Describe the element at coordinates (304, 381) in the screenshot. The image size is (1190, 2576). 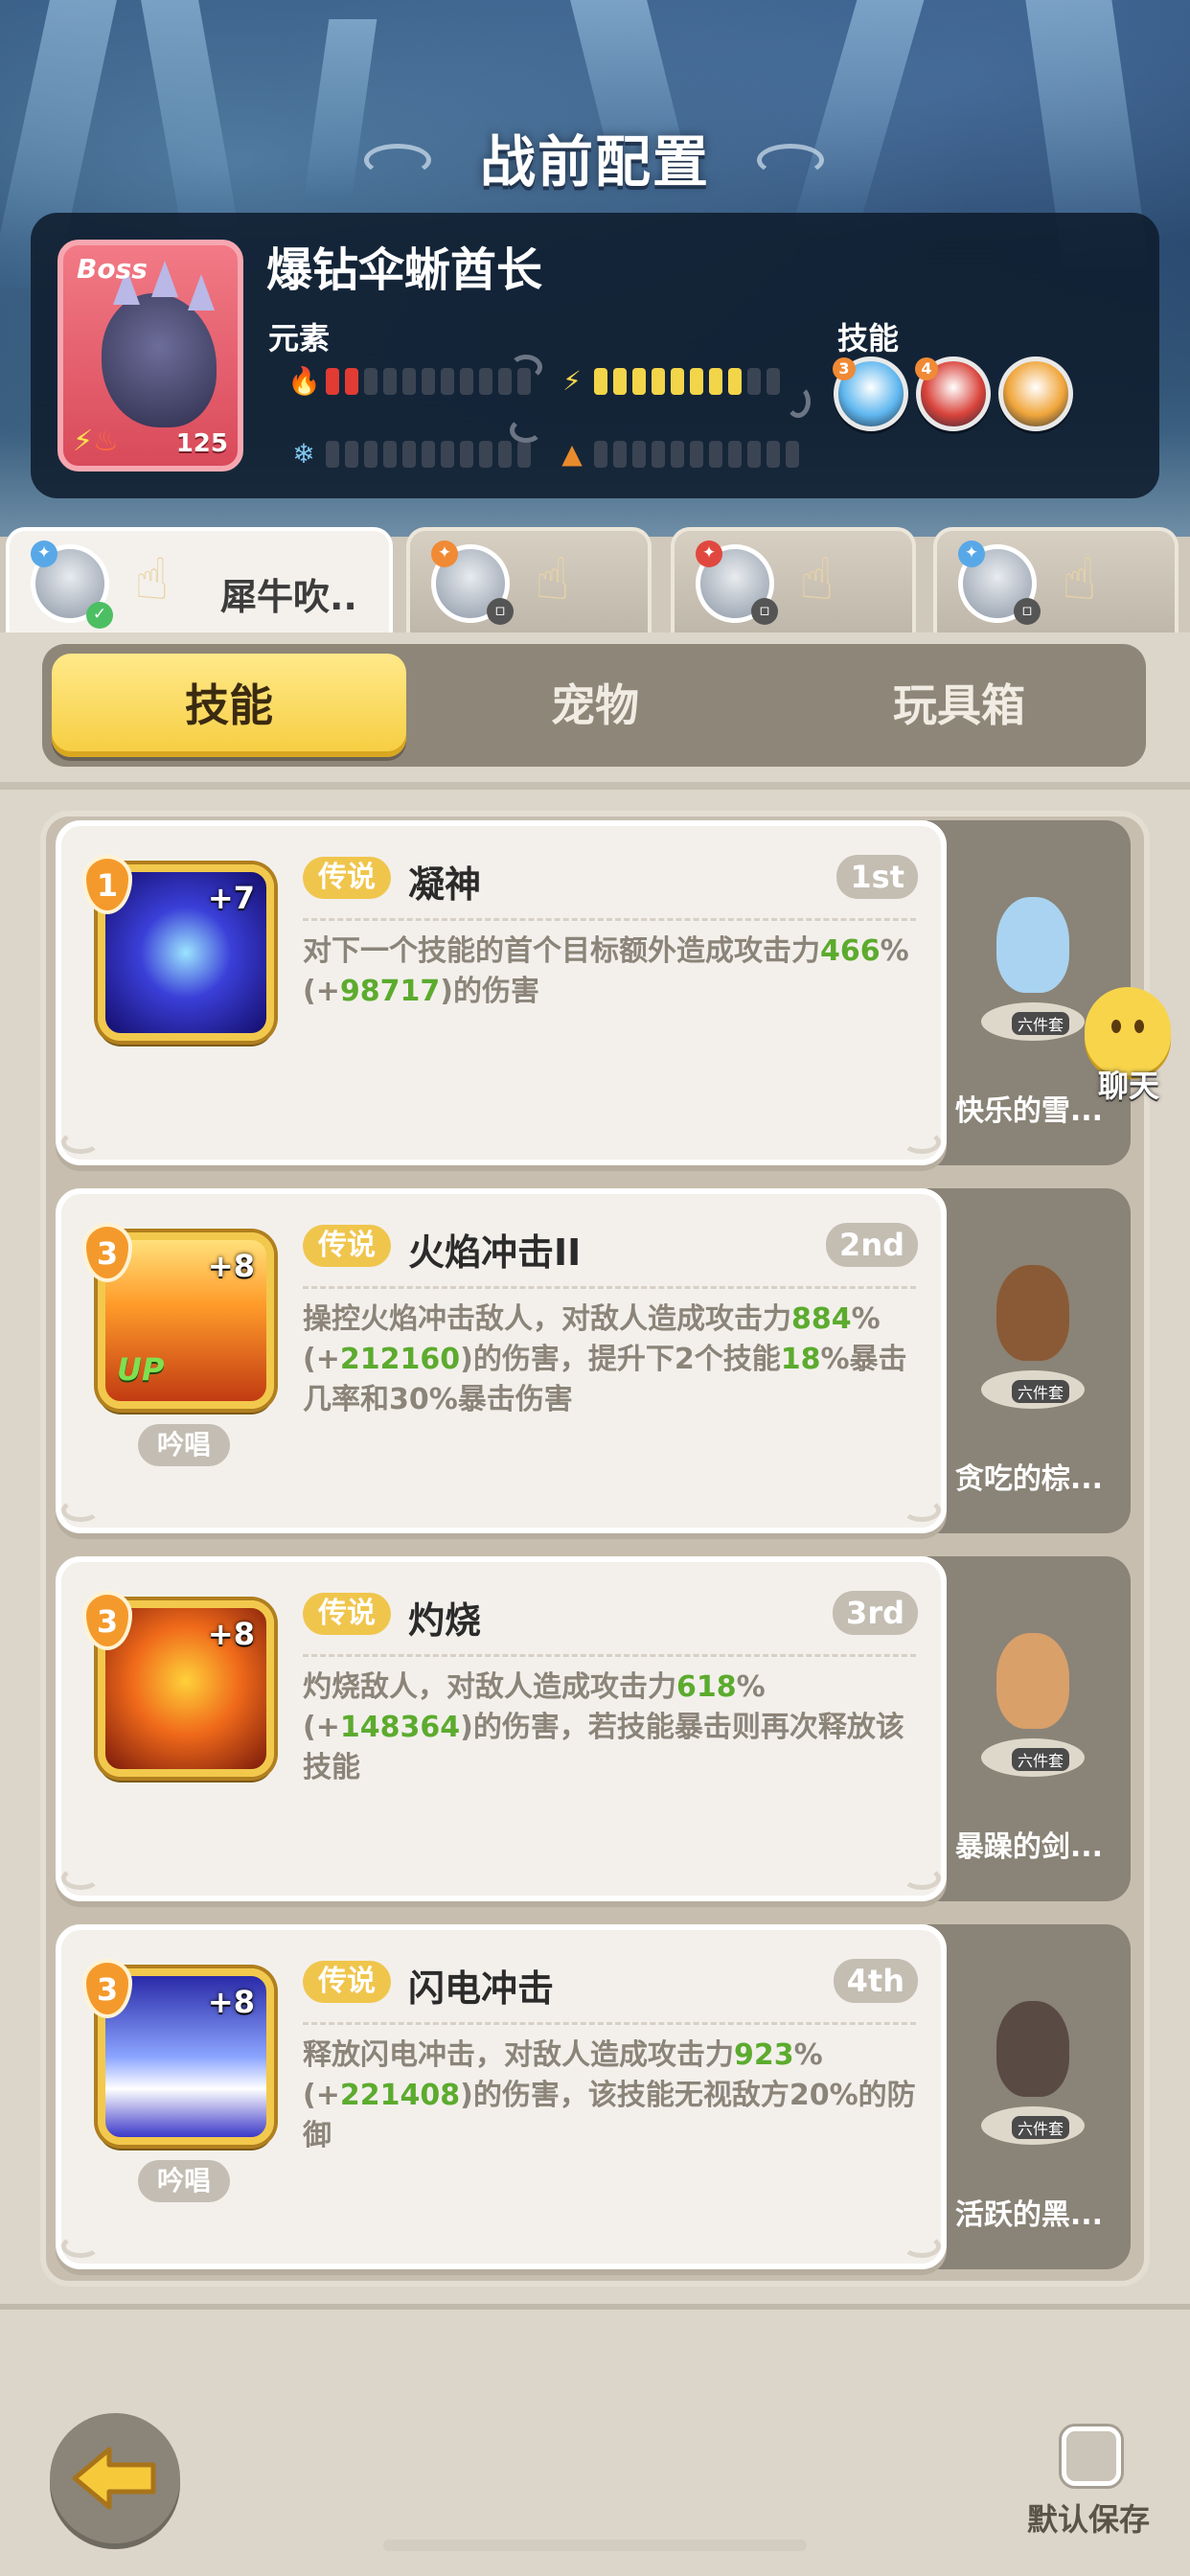
I see `fire-icon: 🔥` at that location.